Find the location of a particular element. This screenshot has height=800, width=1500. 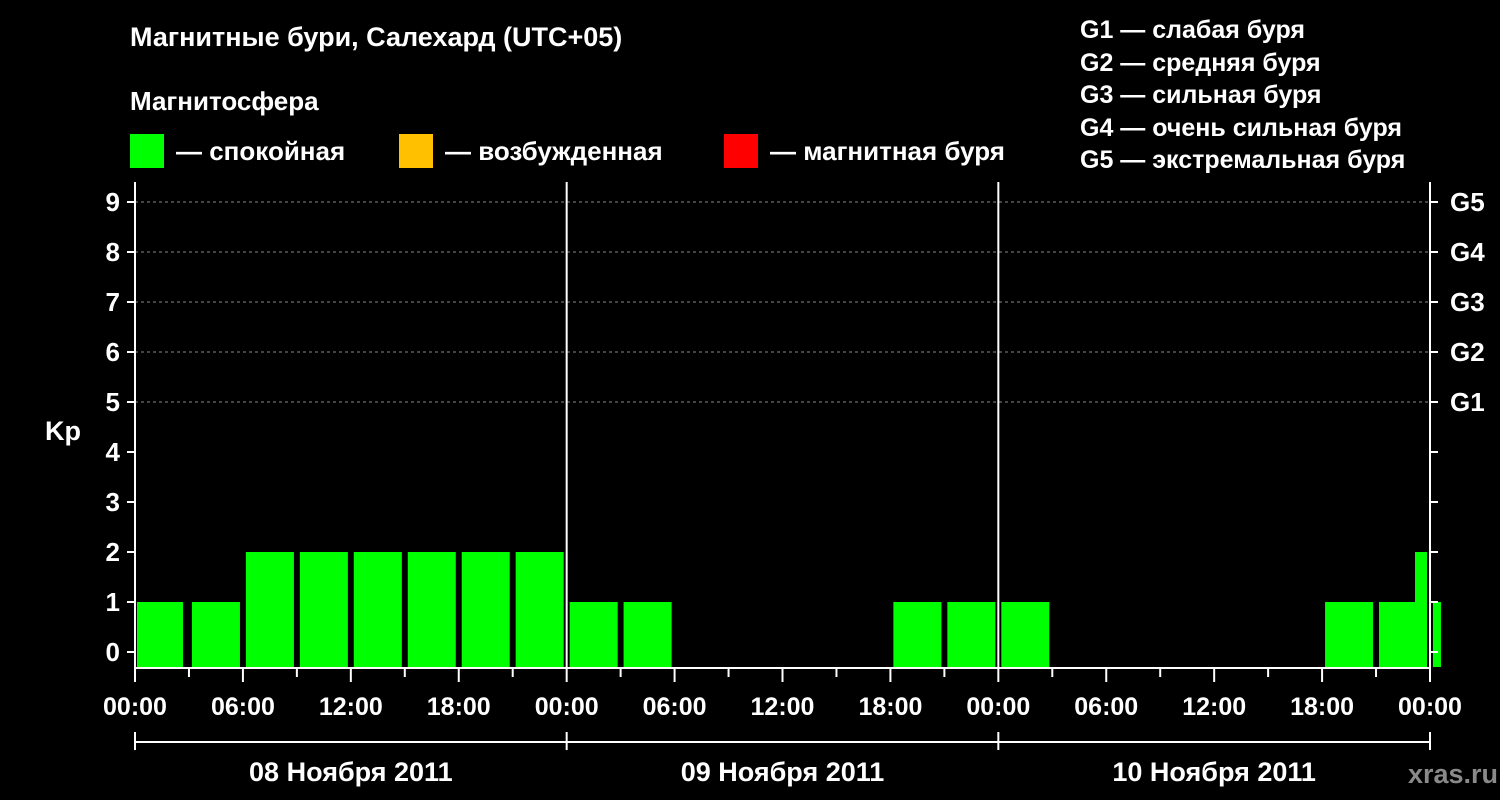

y-tick-label: 5 is located at coordinates (113, 402).